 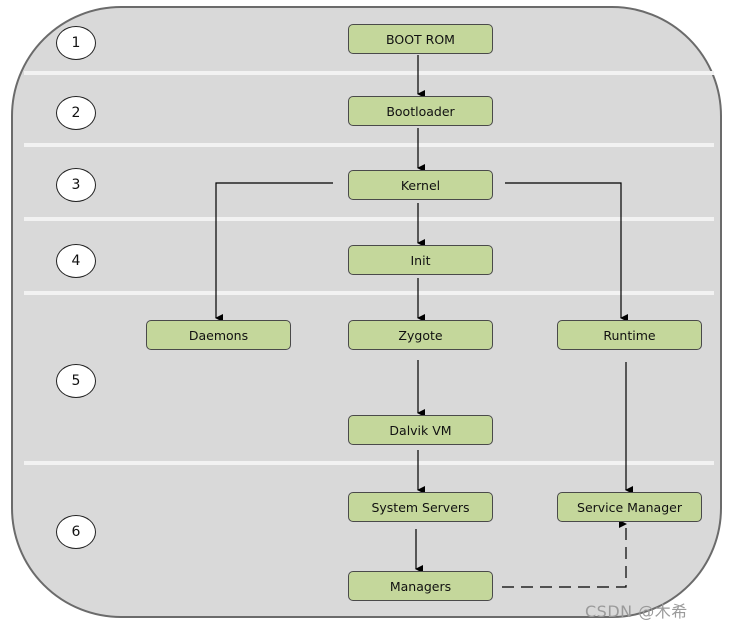 I want to click on node-kernel: Kernel, so click(x=420, y=185).